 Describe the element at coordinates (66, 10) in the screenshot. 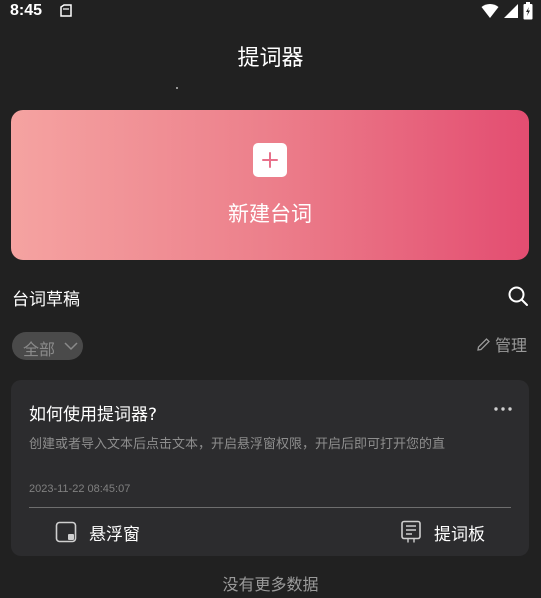

I see `notification-icon` at that location.